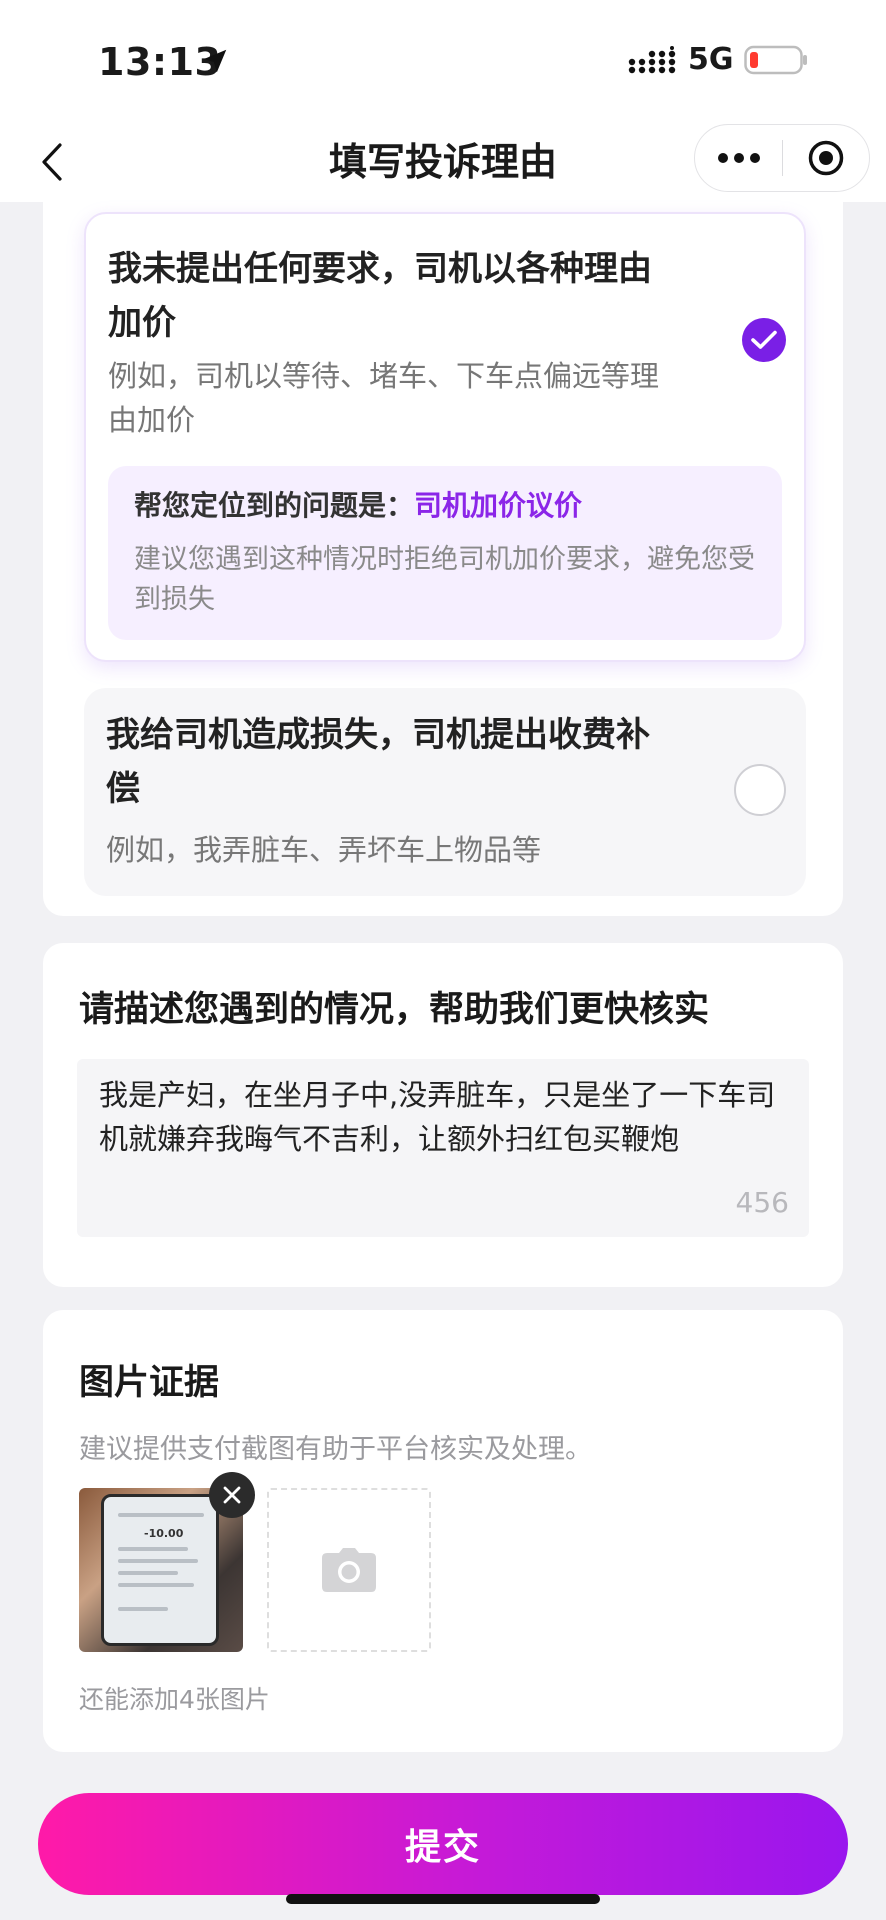  I want to click on close-icon, so click(232, 1495).